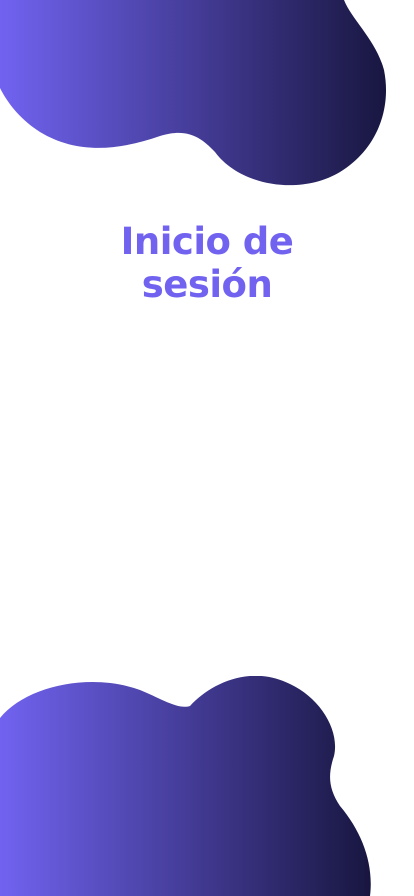 The height and width of the screenshot is (896, 414). Describe the element at coordinates (207, 241) in the screenshot. I see `title-line-1: Inicio de` at that location.